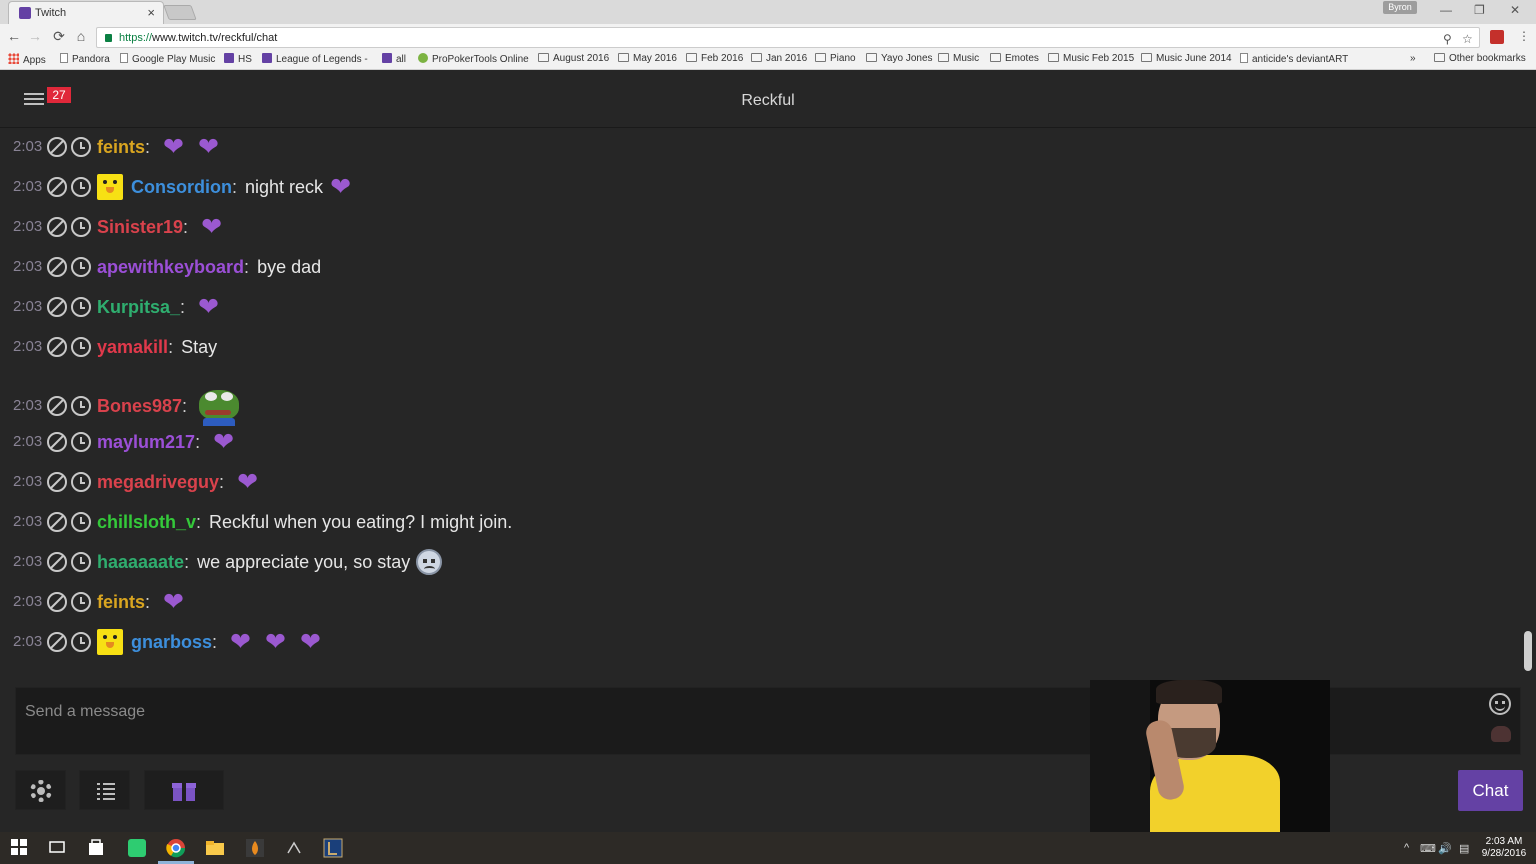 The height and width of the screenshot is (864, 1536). I want to click on chrome-icon, so click(176, 848).